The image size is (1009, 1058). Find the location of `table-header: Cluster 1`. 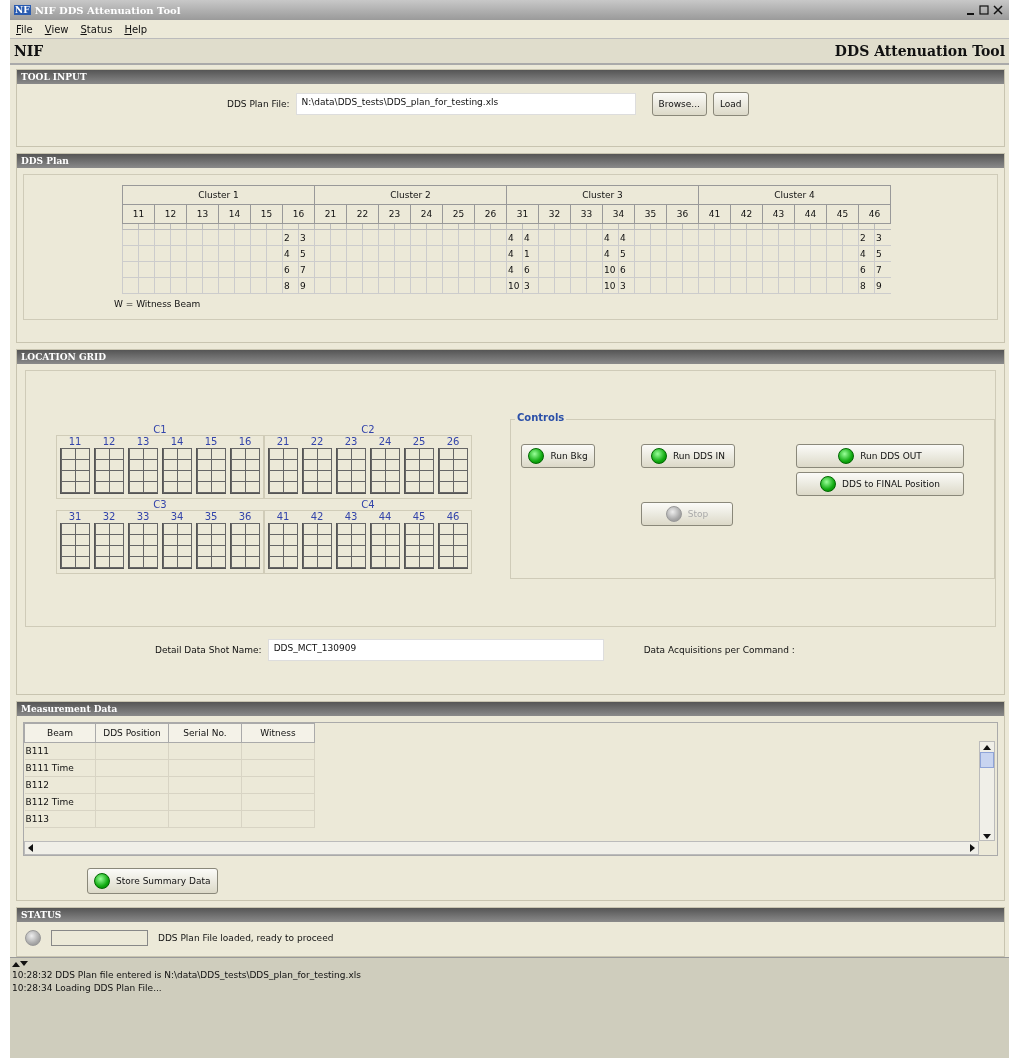

table-header: Cluster 1 is located at coordinates (218, 195).